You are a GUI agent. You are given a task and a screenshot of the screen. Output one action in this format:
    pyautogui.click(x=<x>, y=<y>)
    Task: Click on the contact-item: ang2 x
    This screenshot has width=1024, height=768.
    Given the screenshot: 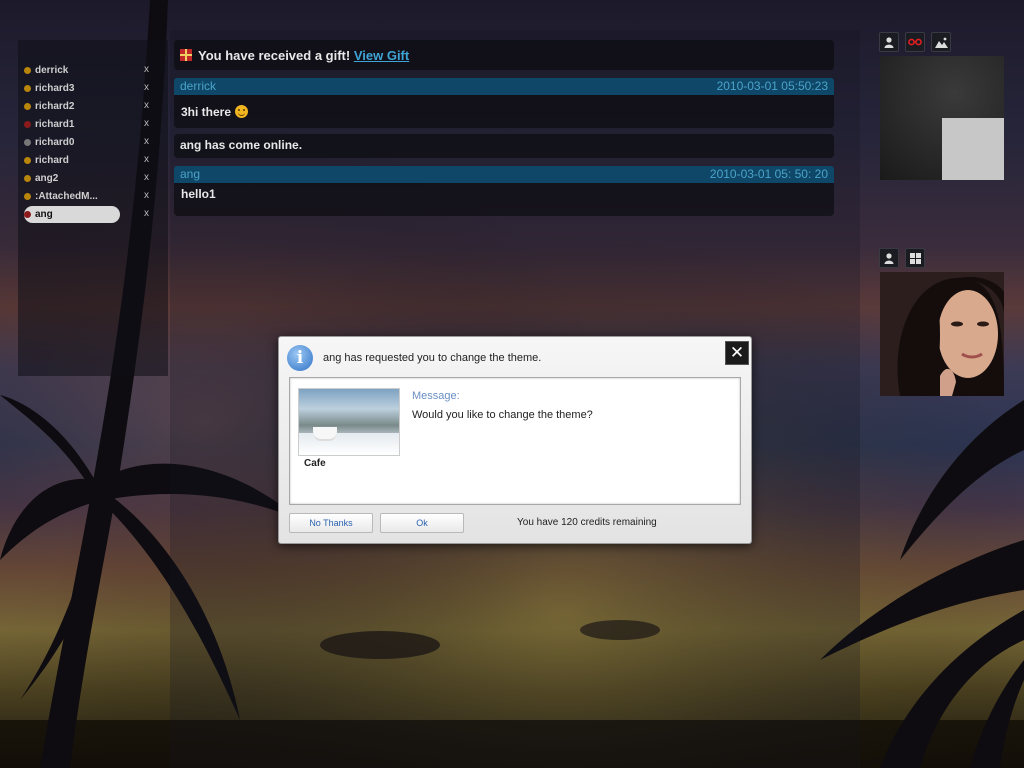 What is the action you would take?
    pyautogui.click(x=89, y=178)
    